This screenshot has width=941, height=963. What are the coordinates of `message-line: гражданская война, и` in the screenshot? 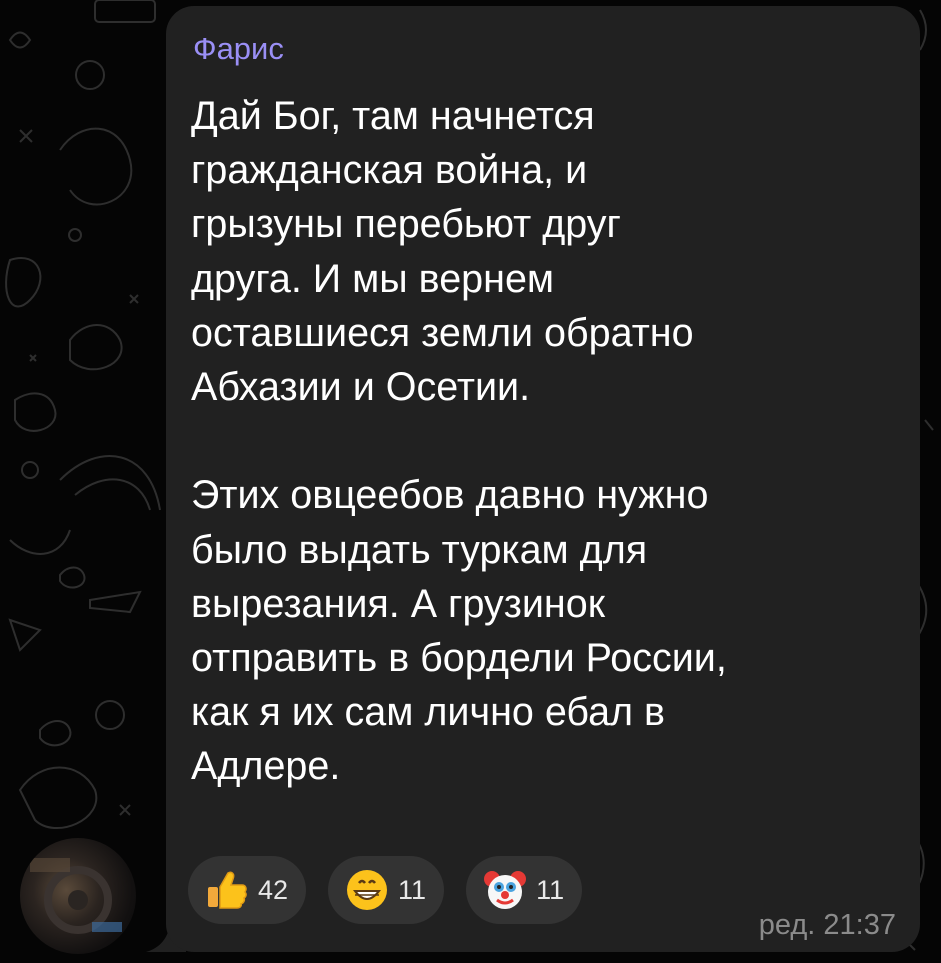 It's located at (389, 170).